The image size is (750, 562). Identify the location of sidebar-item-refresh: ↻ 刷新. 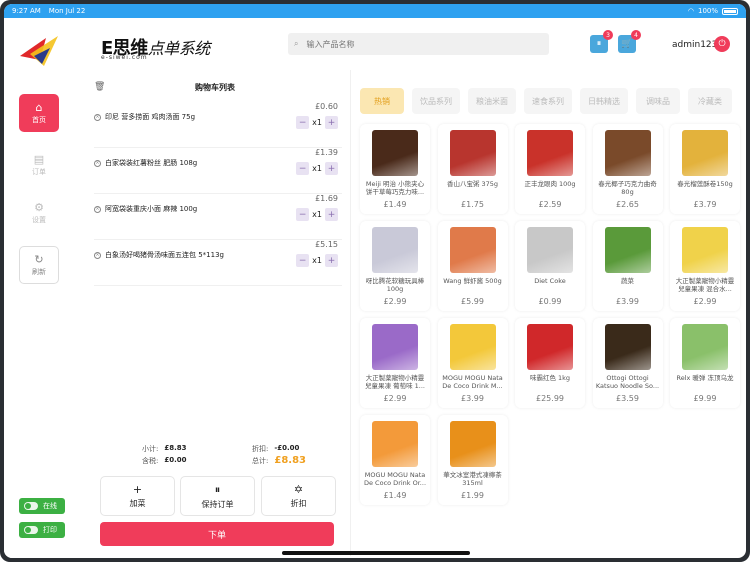
(39, 265).